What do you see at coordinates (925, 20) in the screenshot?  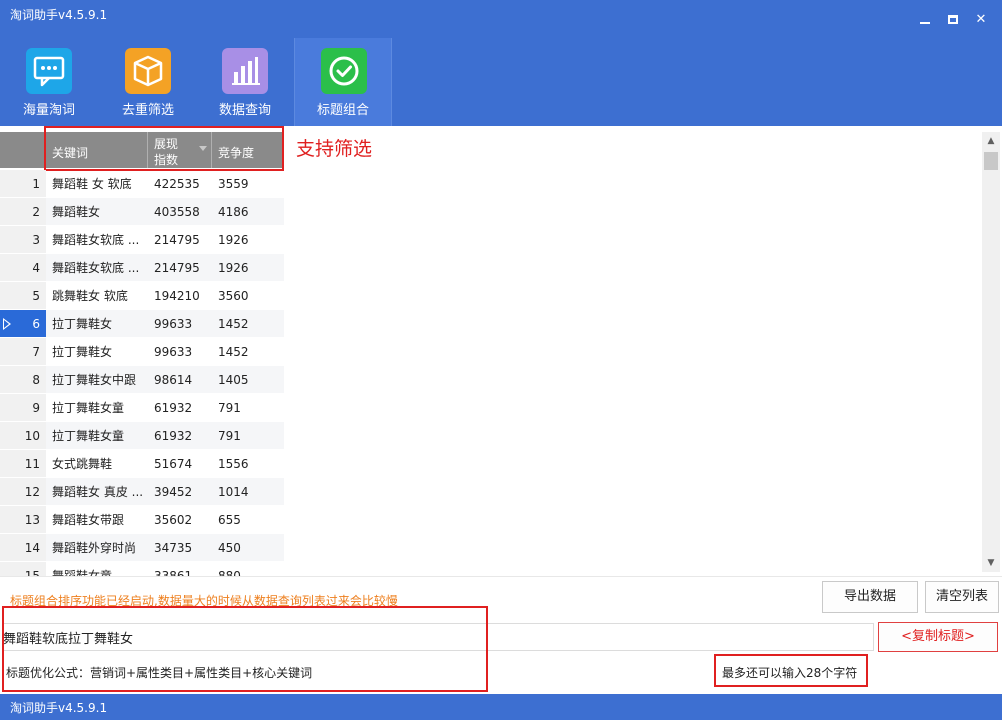 I see `minimize-button` at bounding box center [925, 20].